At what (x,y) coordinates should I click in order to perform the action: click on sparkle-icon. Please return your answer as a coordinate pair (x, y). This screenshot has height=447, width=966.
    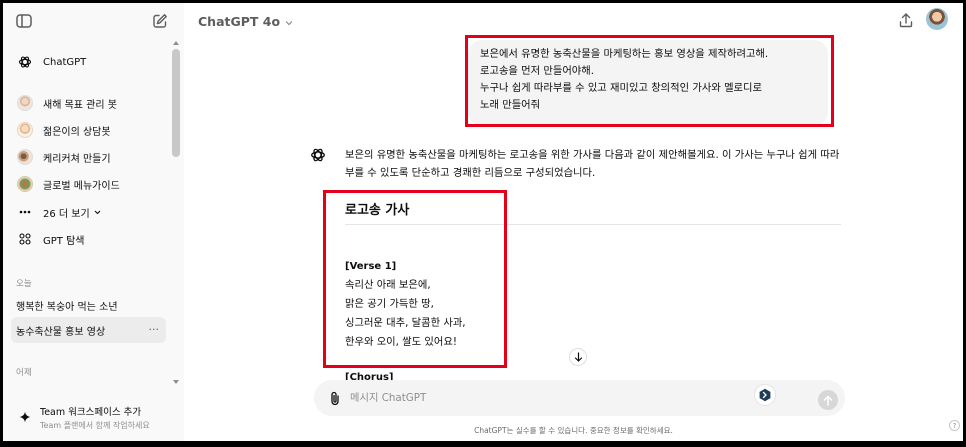
    Looking at the image, I should click on (25, 417).